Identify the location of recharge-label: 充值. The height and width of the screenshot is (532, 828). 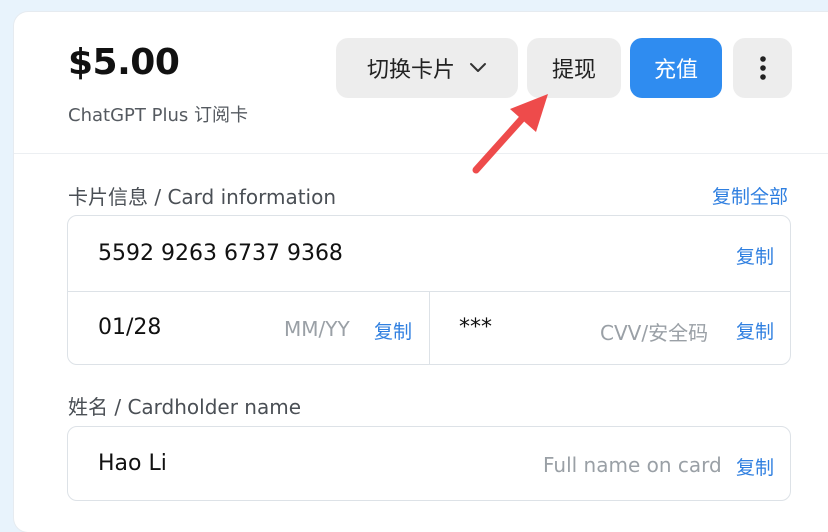
(675, 70).